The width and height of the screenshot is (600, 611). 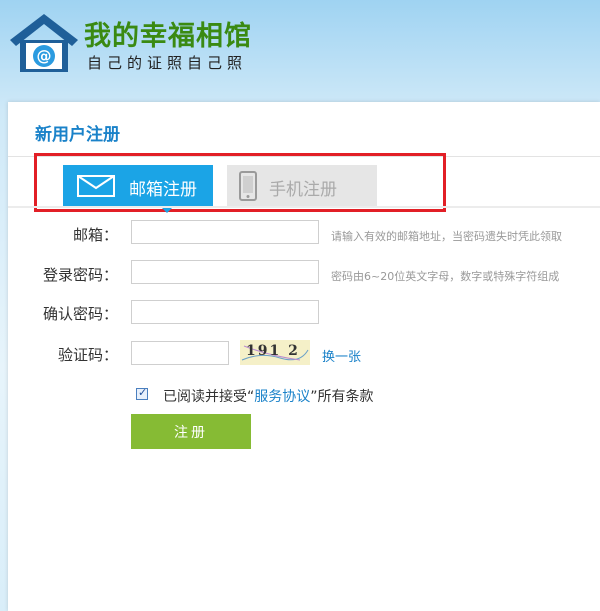 I want to click on site-name: 我的幸福相馆, so click(x=168, y=36).